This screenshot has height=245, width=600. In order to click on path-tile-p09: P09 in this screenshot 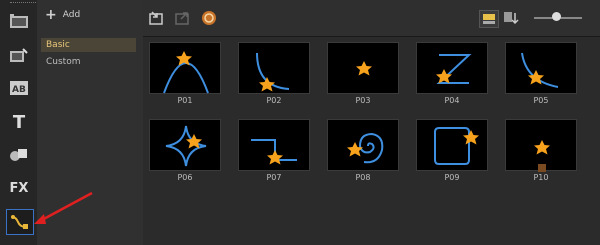, I will do `click(452, 150)`.